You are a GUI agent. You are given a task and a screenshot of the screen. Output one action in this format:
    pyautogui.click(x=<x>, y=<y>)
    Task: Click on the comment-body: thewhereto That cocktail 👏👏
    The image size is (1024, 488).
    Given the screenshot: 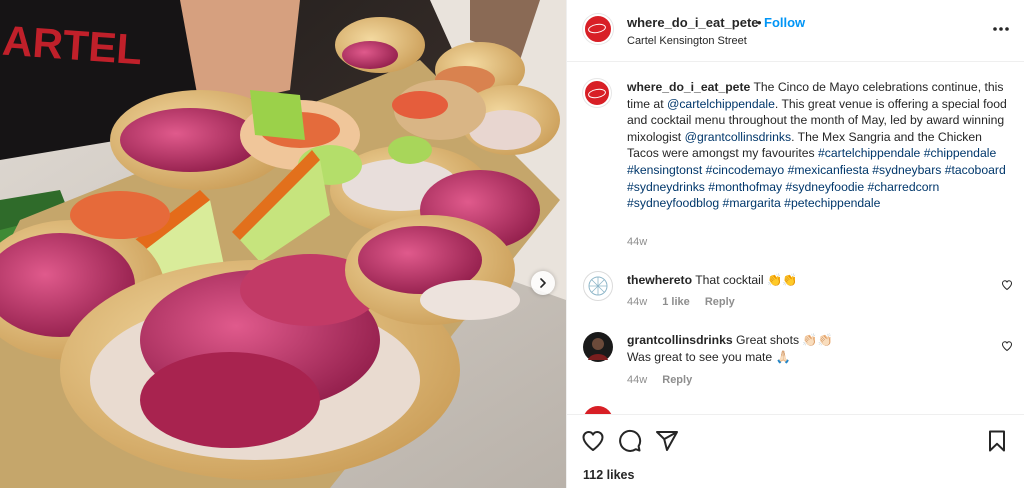 What is the action you would take?
    pyautogui.click(x=712, y=280)
    